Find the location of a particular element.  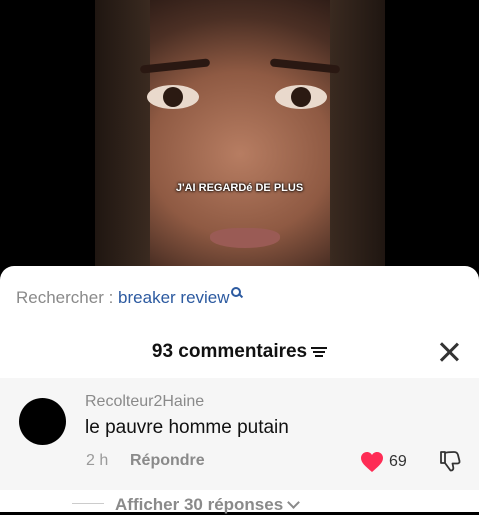

hair-left is located at coordinates (122, 140).